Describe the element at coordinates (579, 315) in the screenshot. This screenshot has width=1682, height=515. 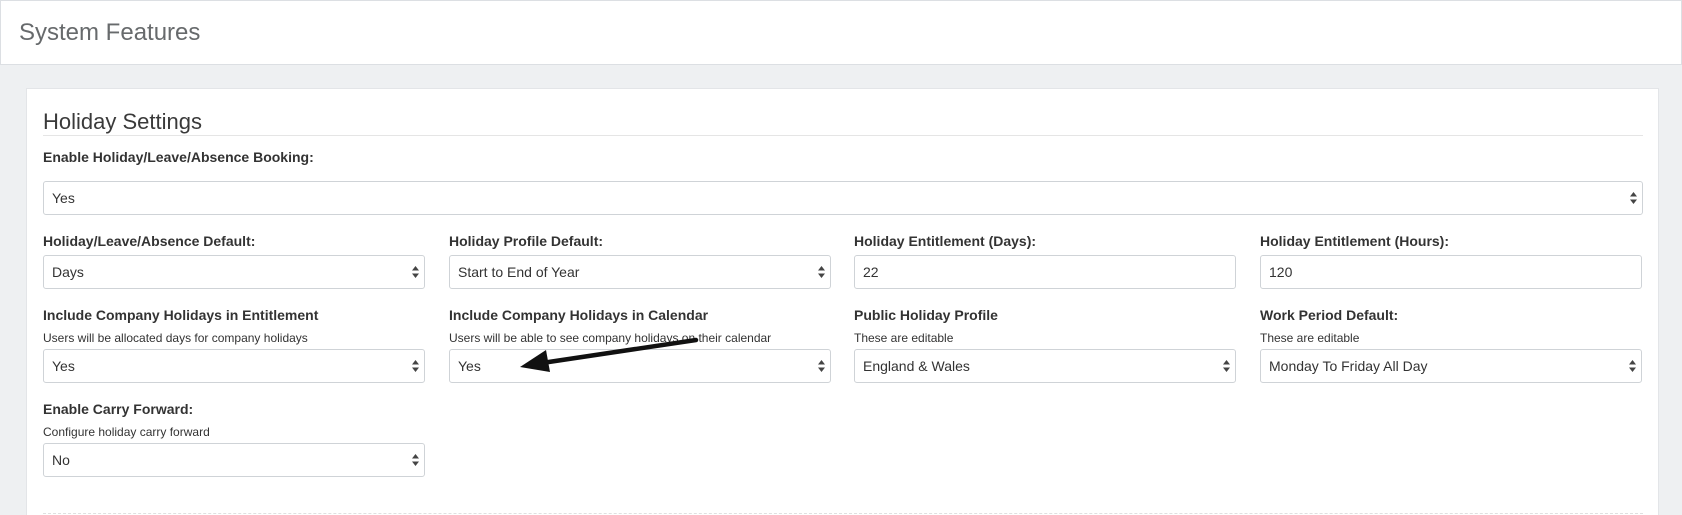
I see `company-holidays-calendar-label: Include Company Holidays in Calendar` at that location.